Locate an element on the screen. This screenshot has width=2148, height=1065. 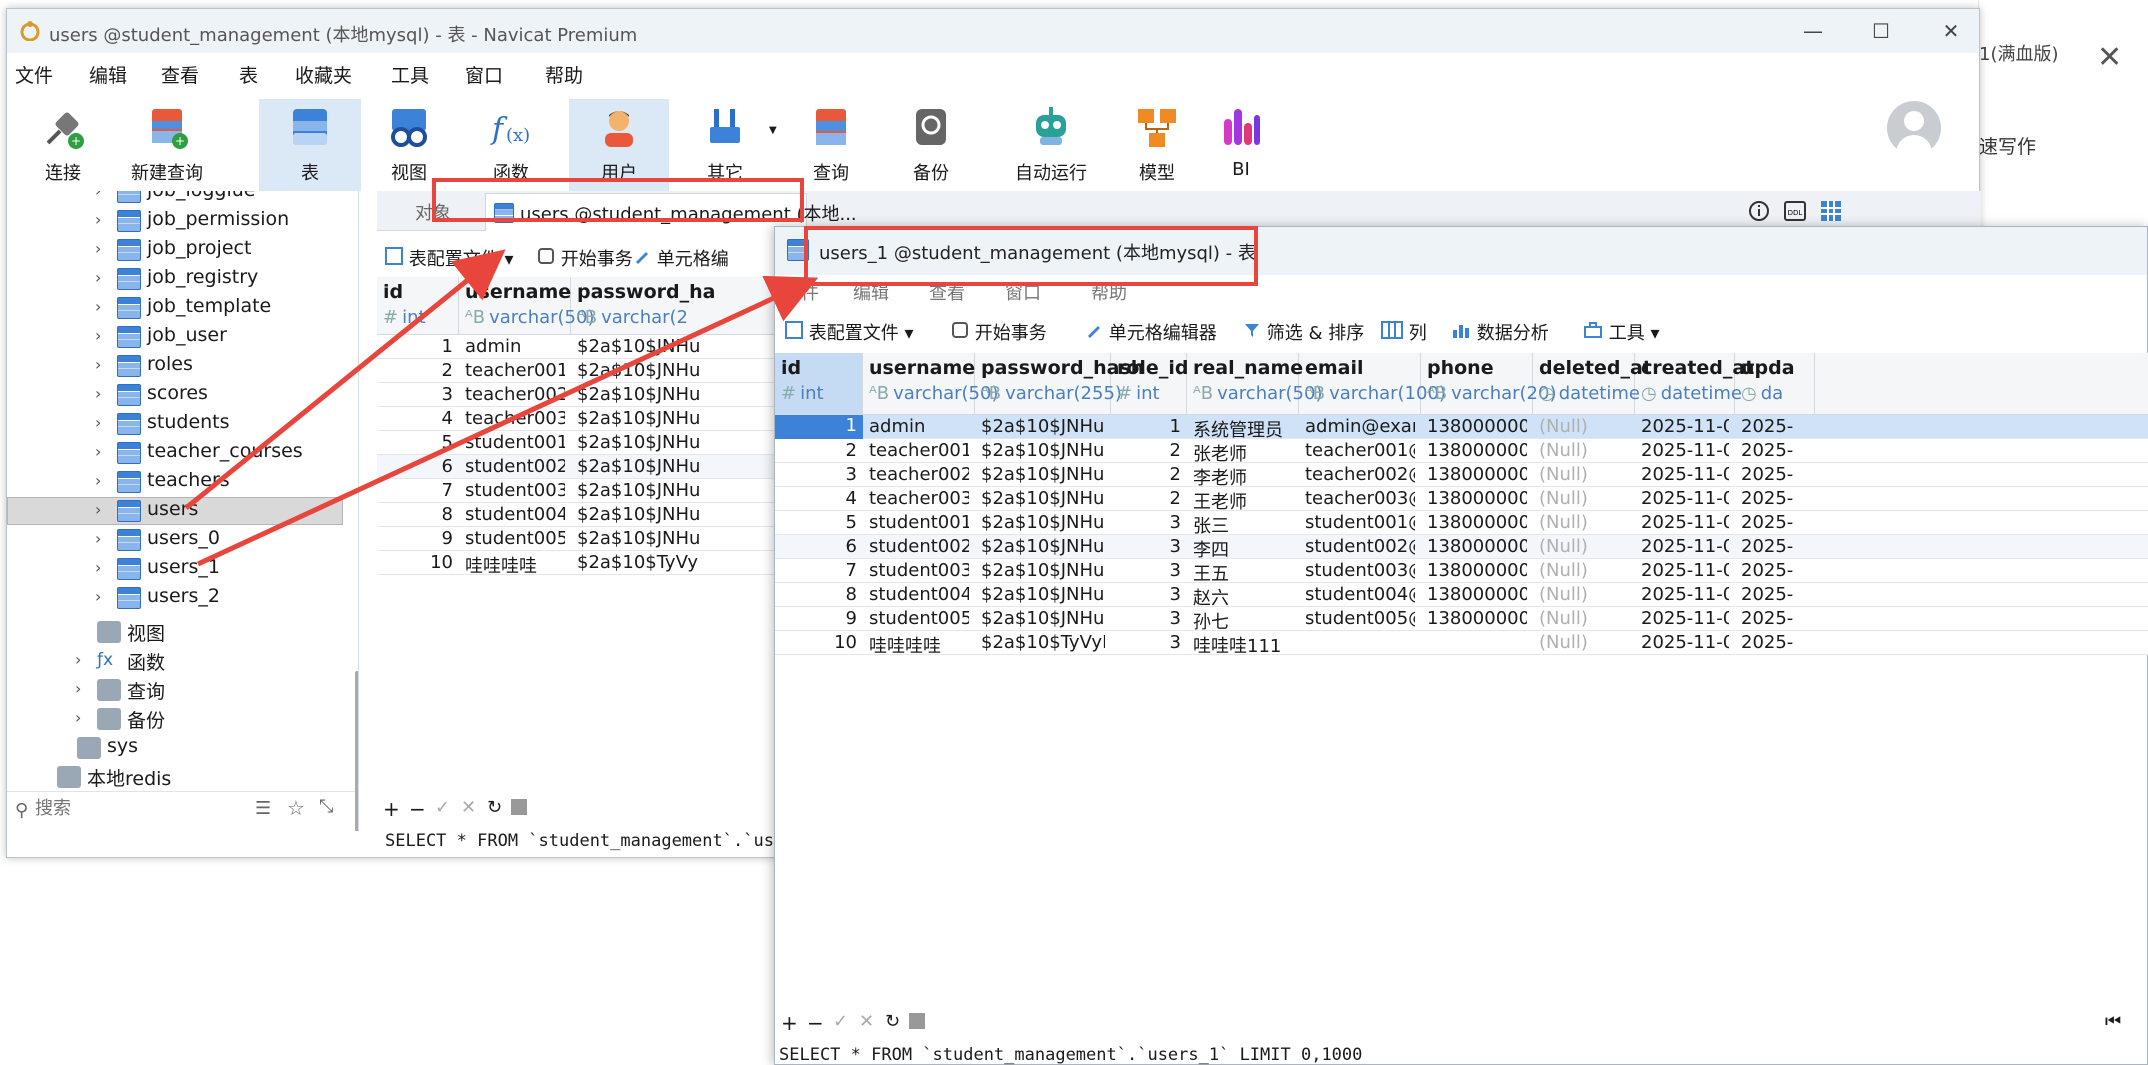
grid-view-icon is located at coordinates (1831, 211).